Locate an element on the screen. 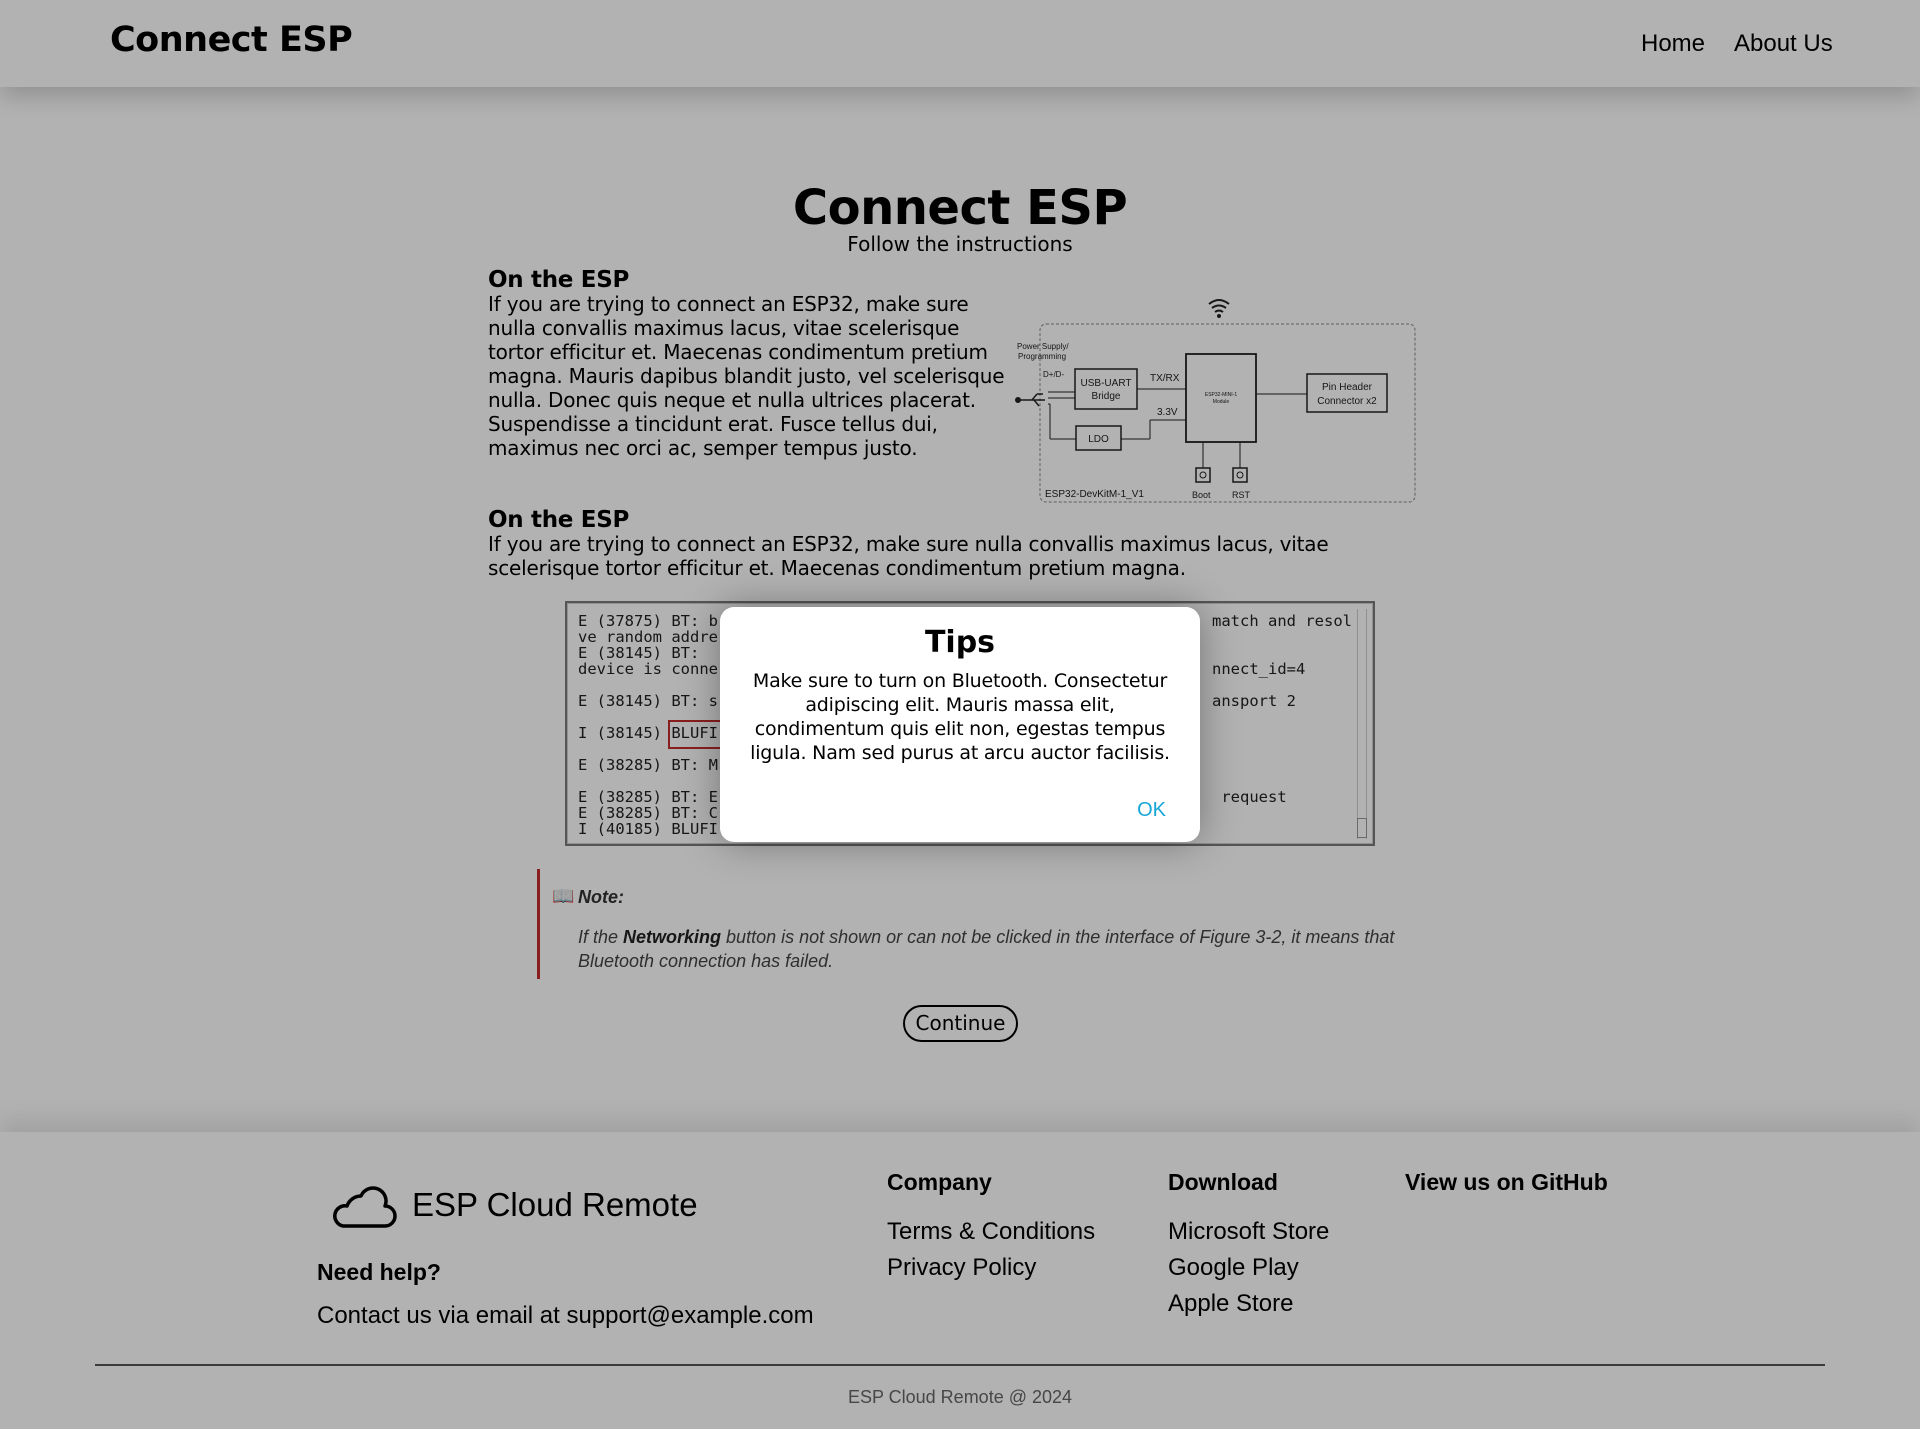 The height and width of the screenshot is (1429, 1920). ok-button: OK is located at coordinates (1151, 810).